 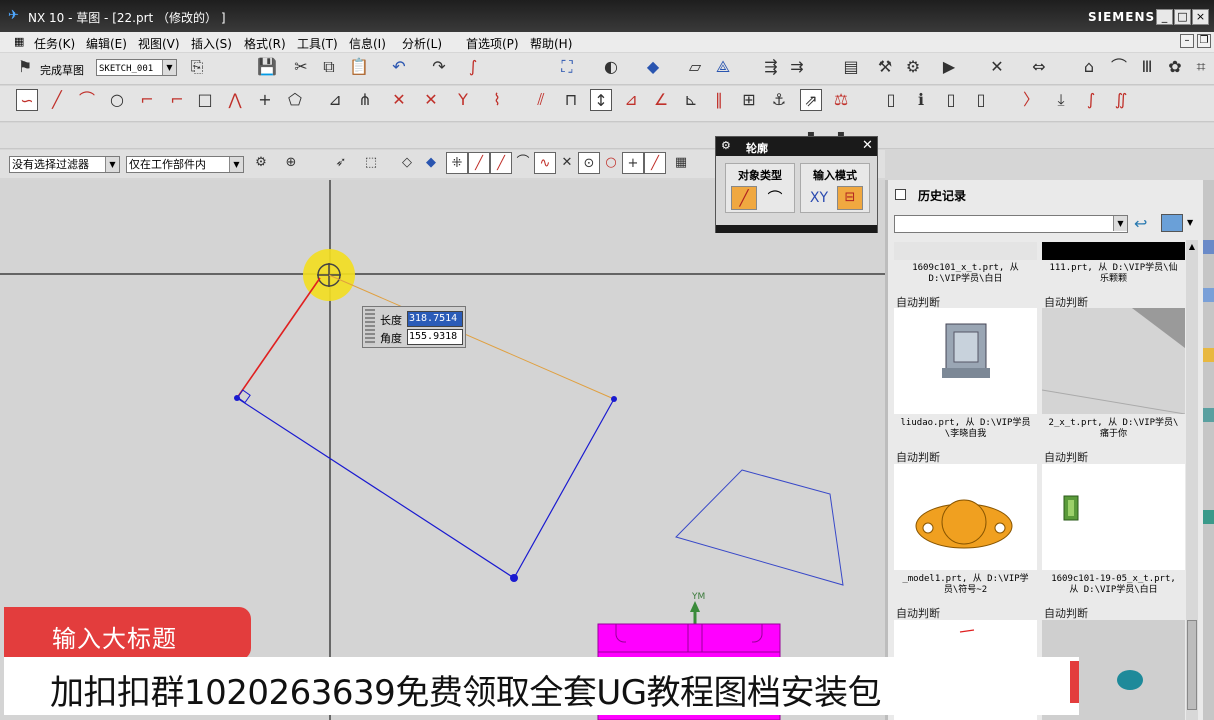 What do you see at coordinates (177, 100) in the screenshot?
I see `chamfer-tool-icon: ⌐` at bounding box center [177, 100].